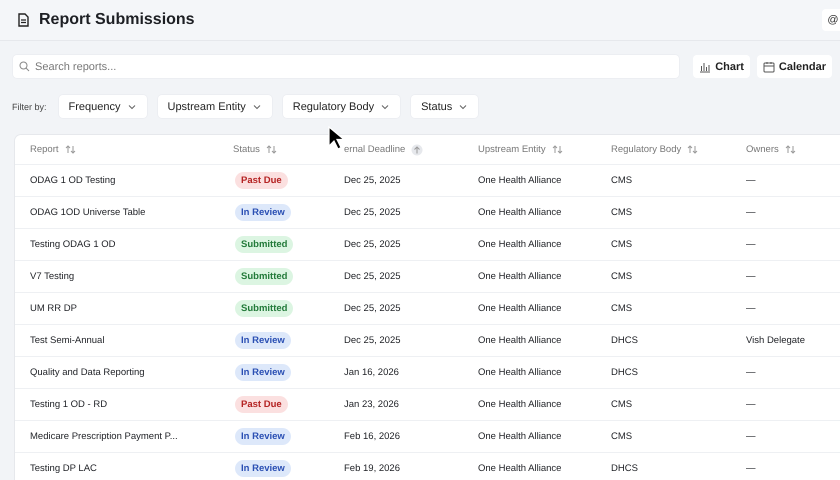 The width and height of the screenshot is (840, 480). What do you see at coordinates (102, 106) in the screenshot?
I see `filter-dropdown: Frequency` at bounding box center [102, 106].